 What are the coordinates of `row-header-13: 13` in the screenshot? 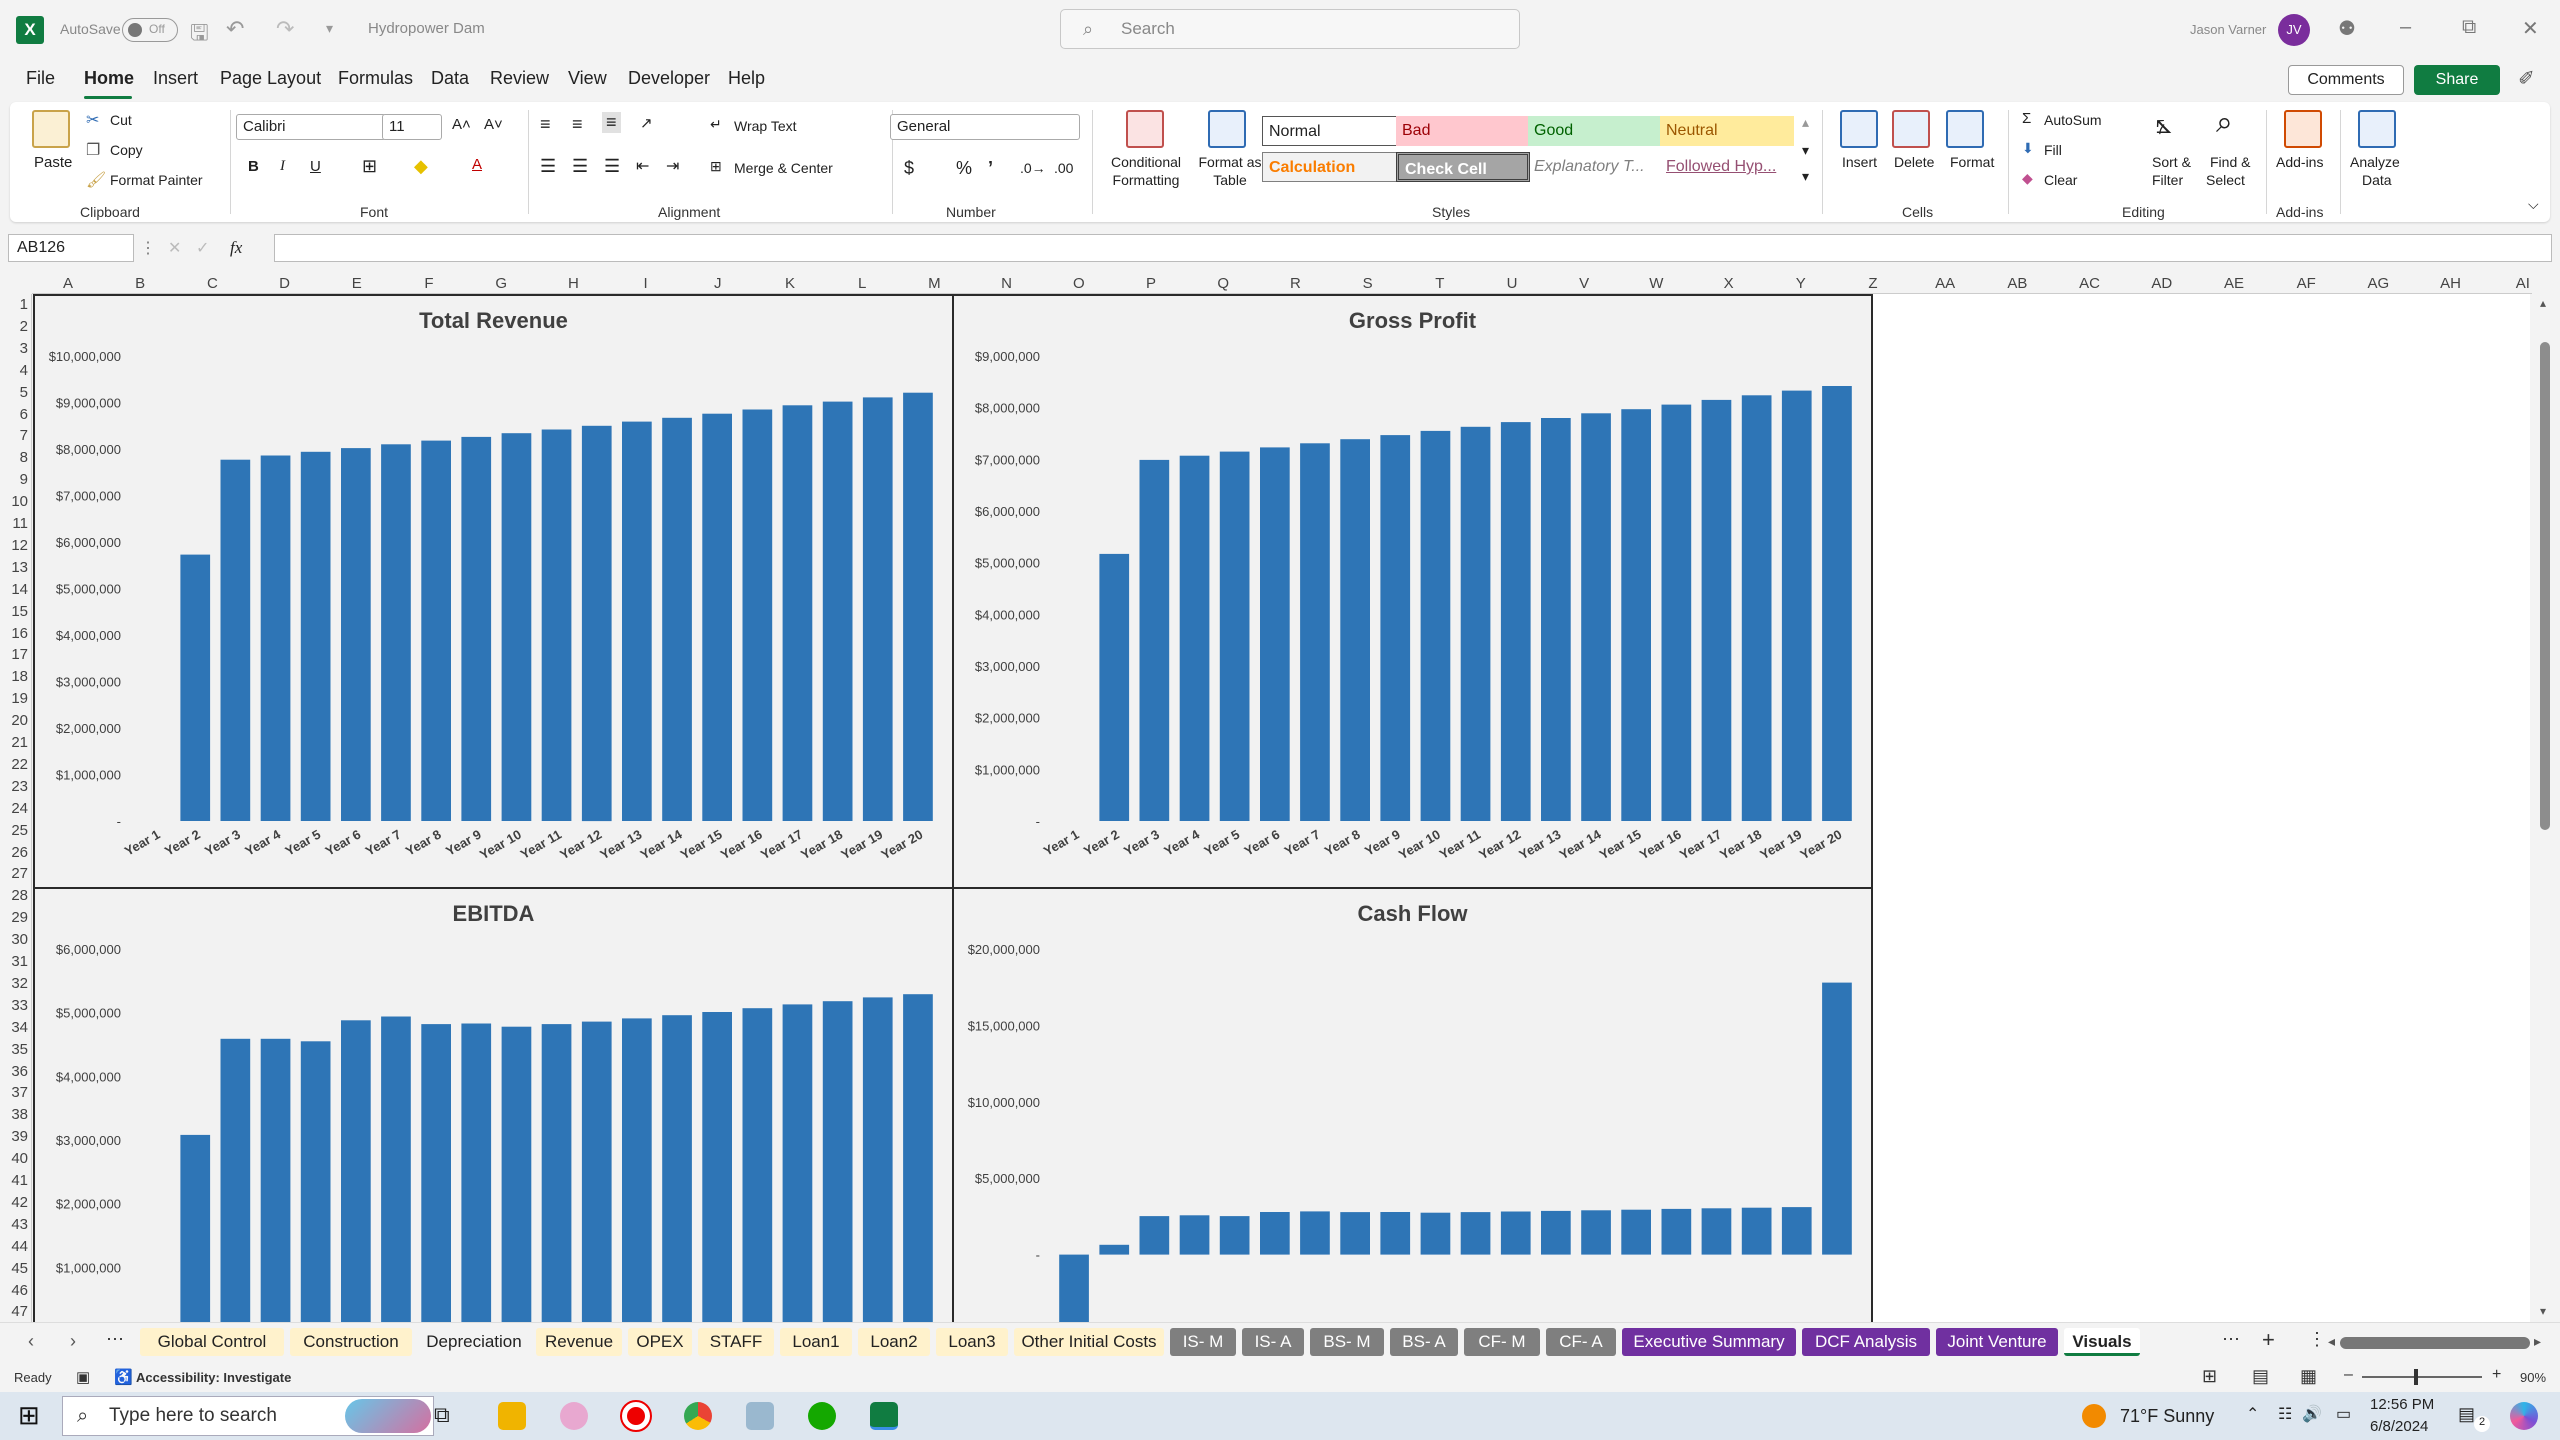 It's located at (14, 567).